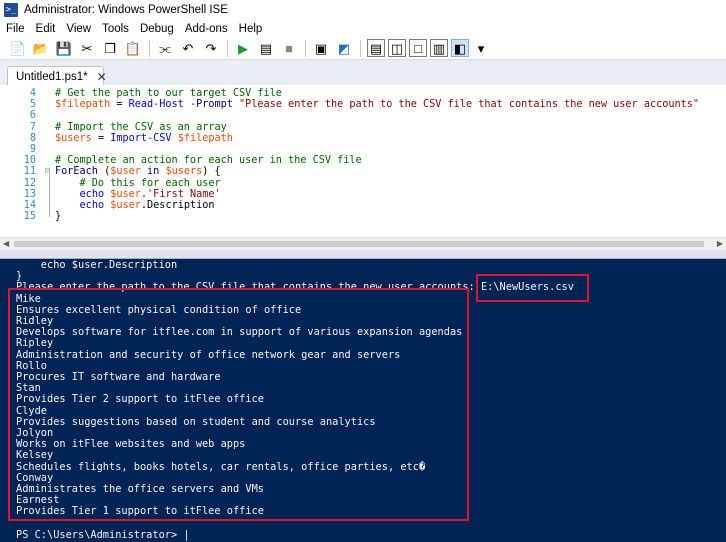  Describe the element at coordinates (6, 243) in the screenshot. I see `scroll-left-icon: ◀` at that location.